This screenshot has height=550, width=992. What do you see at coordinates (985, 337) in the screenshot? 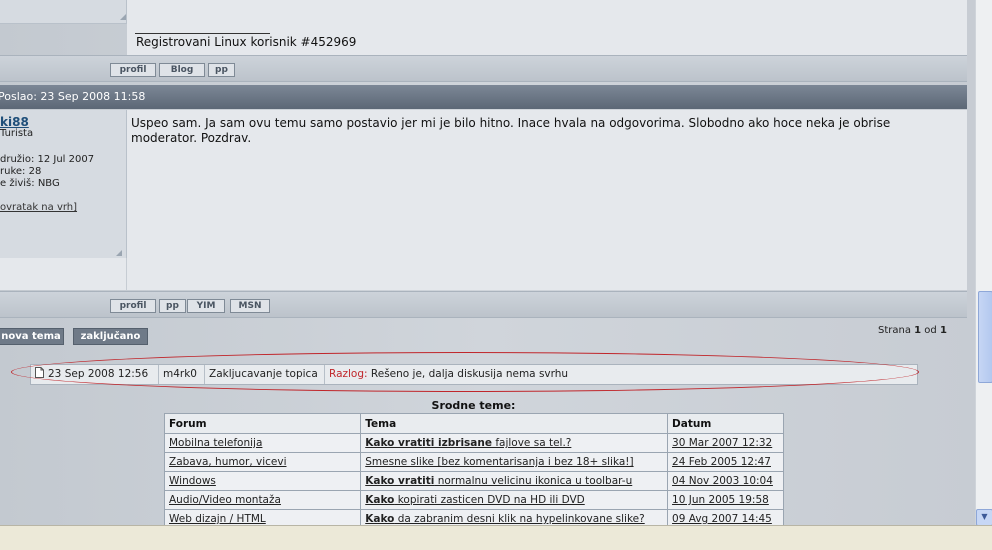
I see `scrollbar-thumb` at bounding box center [985, 337].